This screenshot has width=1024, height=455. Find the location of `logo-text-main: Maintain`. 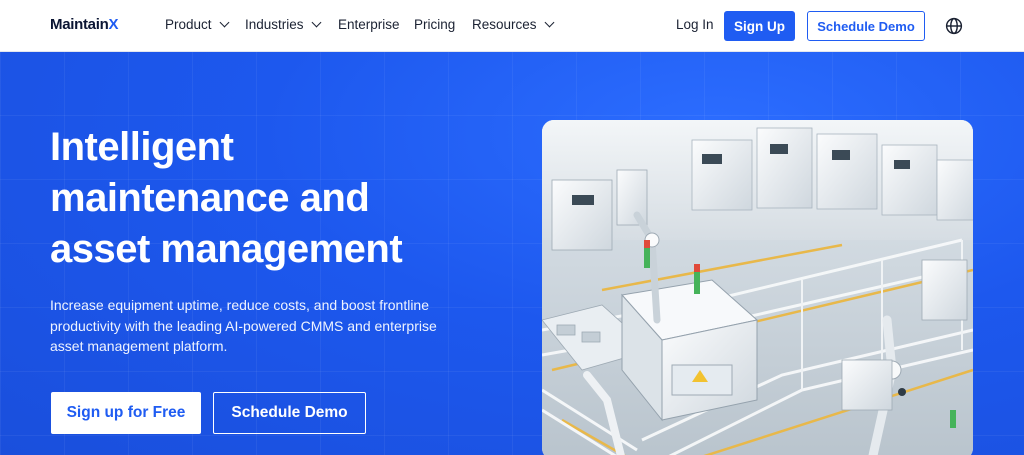

logo-text-main: Maintain is located at coordinates (79, 24).